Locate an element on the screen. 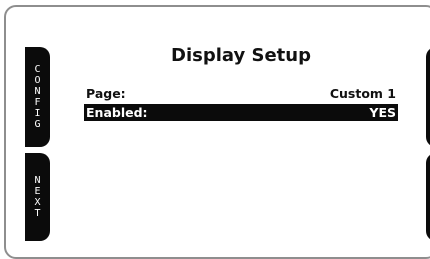  enabled-row: Enabled: YES is located at coordinates (241, 112).